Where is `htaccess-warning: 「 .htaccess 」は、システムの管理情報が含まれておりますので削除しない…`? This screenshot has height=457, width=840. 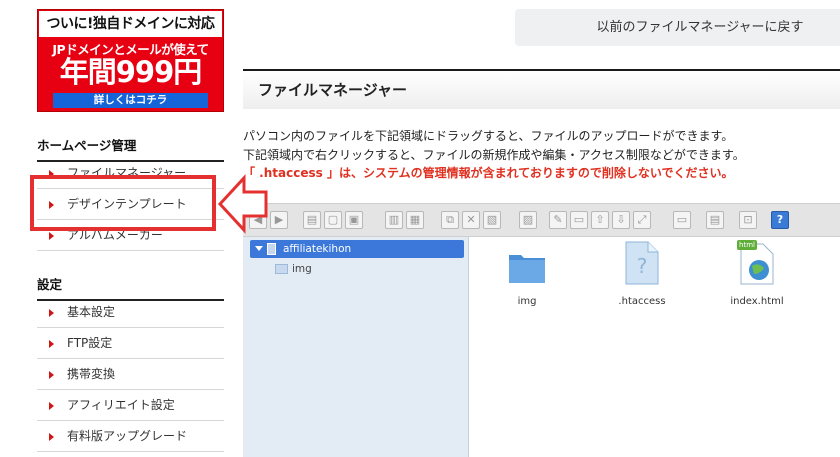
htaccess-warning: 「 .htaccess 」は、システムの管理情報が含まれておりますので削除しない… is located at coordinates (488, 173).